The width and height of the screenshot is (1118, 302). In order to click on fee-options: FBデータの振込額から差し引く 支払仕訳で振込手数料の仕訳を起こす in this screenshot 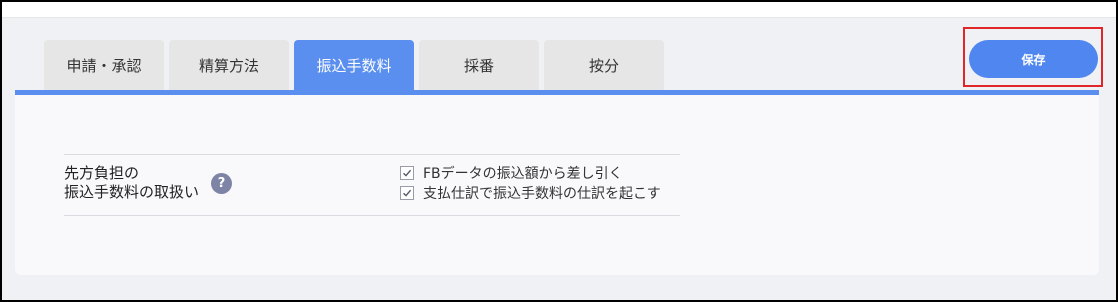, I will do `click(530, 183)`.